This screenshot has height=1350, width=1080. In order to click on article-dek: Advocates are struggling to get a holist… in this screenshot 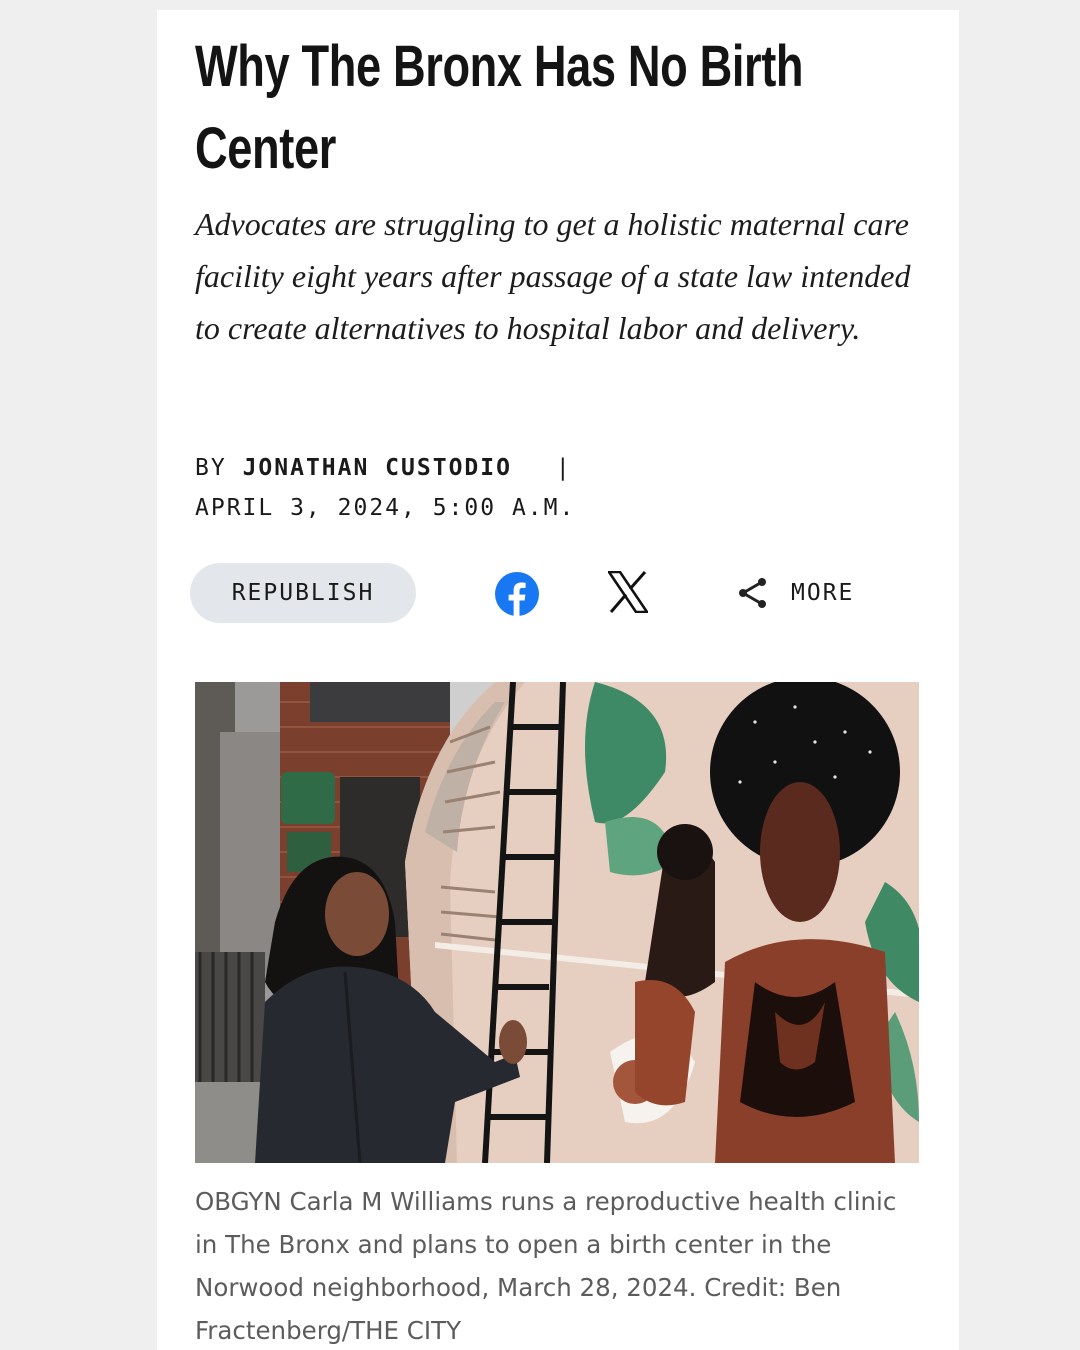, I will do `click(553, 276)`.